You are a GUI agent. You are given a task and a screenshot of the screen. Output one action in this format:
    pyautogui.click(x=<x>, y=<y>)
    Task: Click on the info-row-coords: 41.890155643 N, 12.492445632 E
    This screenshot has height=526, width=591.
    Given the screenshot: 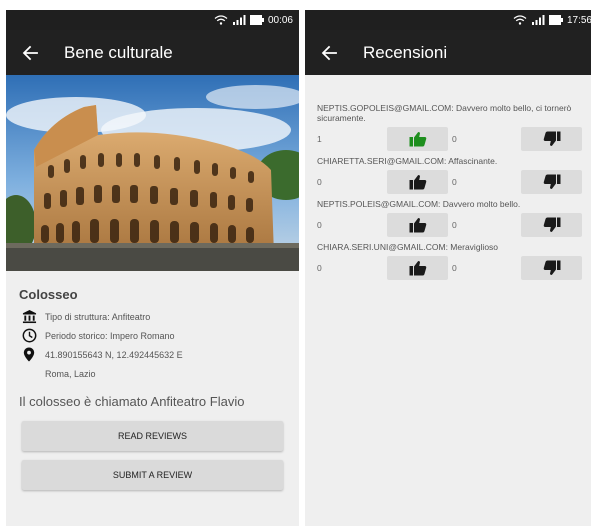 What is the action you would take?
    pyautogui.click(x=152, y=354)
    